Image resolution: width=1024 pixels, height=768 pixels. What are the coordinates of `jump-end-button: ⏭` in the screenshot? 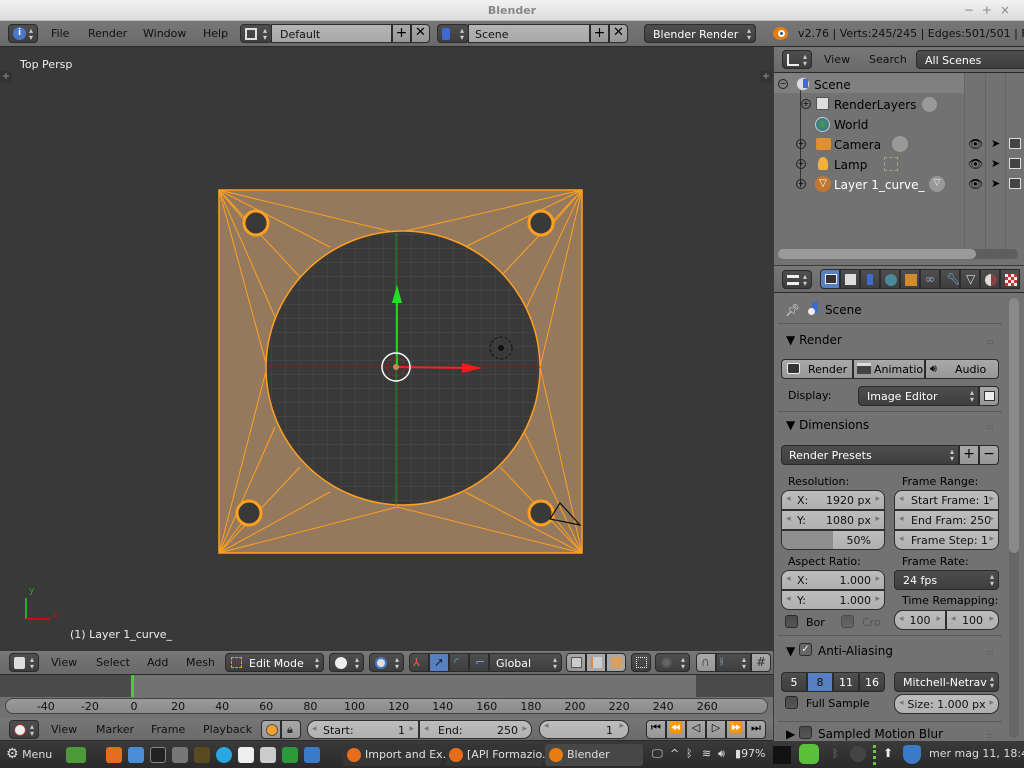 It's located at (756, 729).